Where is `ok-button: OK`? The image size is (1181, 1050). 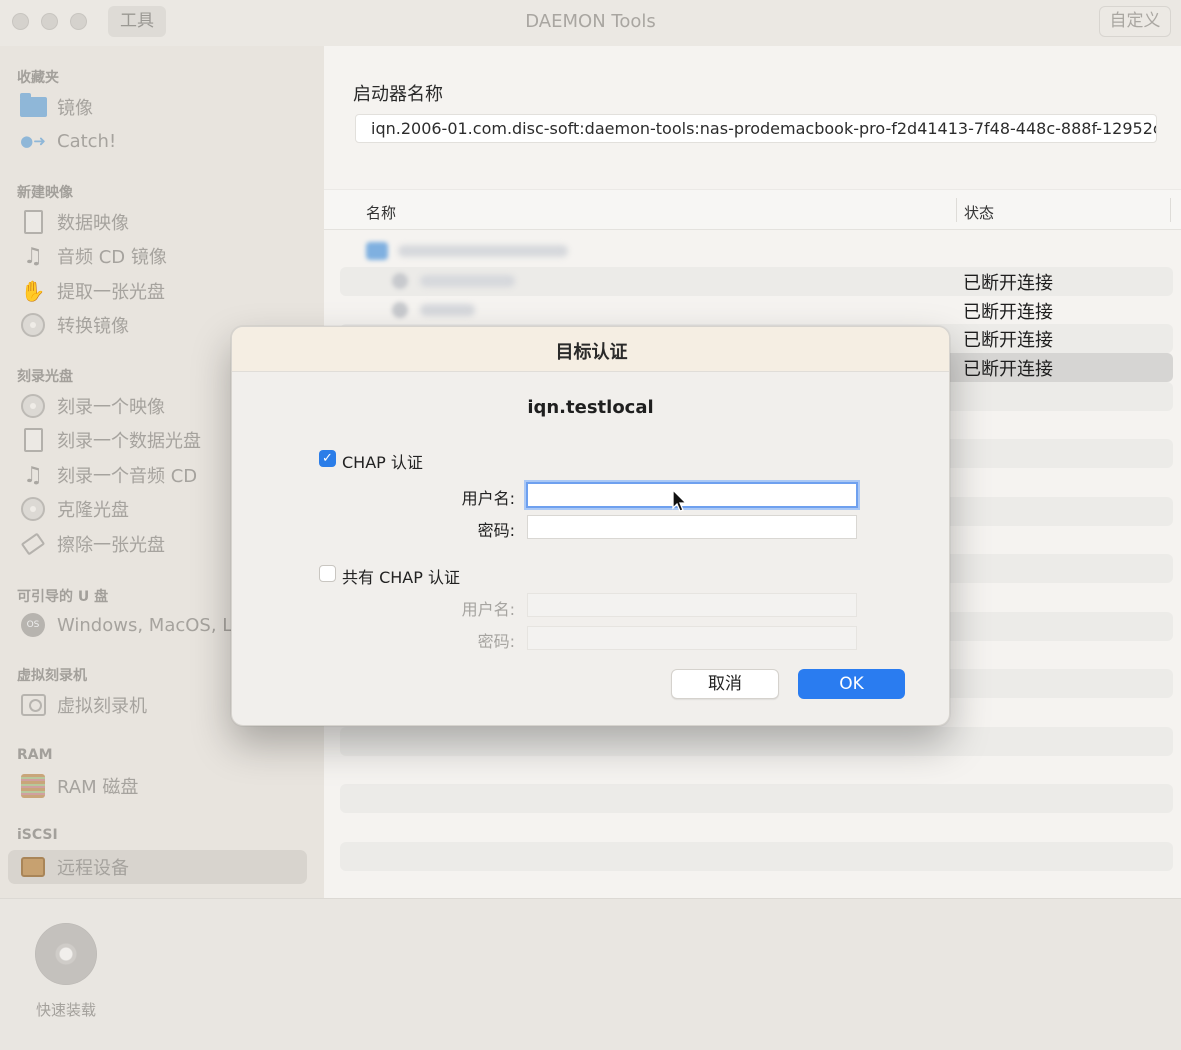
ok-button: OK is located at coordinates (851, 684).